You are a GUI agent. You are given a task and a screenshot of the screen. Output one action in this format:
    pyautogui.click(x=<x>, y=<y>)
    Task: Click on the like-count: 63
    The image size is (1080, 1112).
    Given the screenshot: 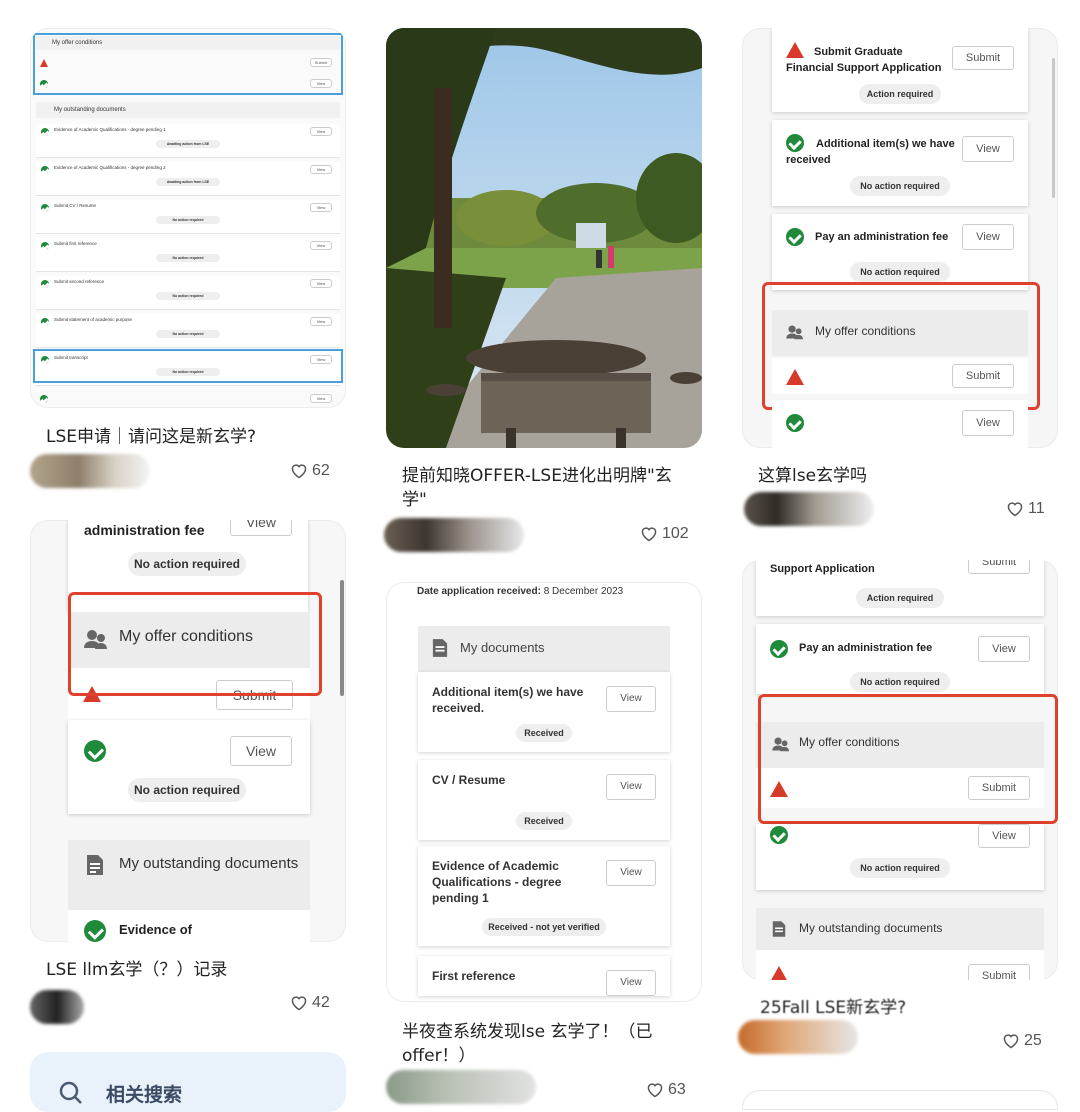 What is the action you would take?
    pyautogui.click(x=666, y=1090)
    